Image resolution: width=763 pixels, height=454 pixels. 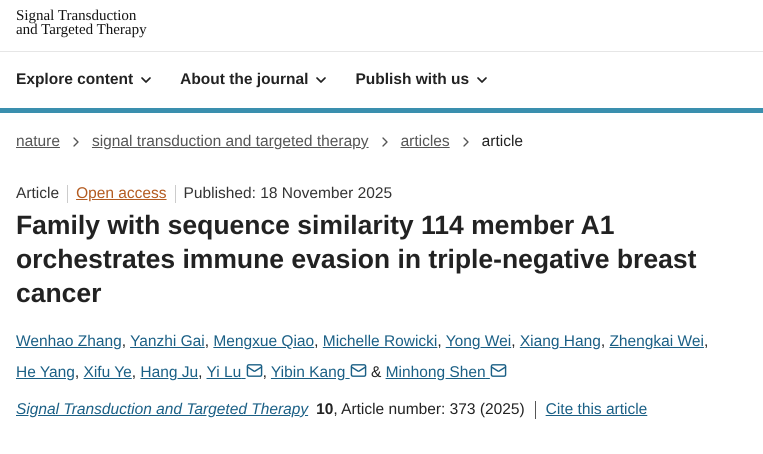 What do you see at coordinates (479, 341) in the screenshot?
I see `author-link: Yong Wei` at bounding box center [479, 341].